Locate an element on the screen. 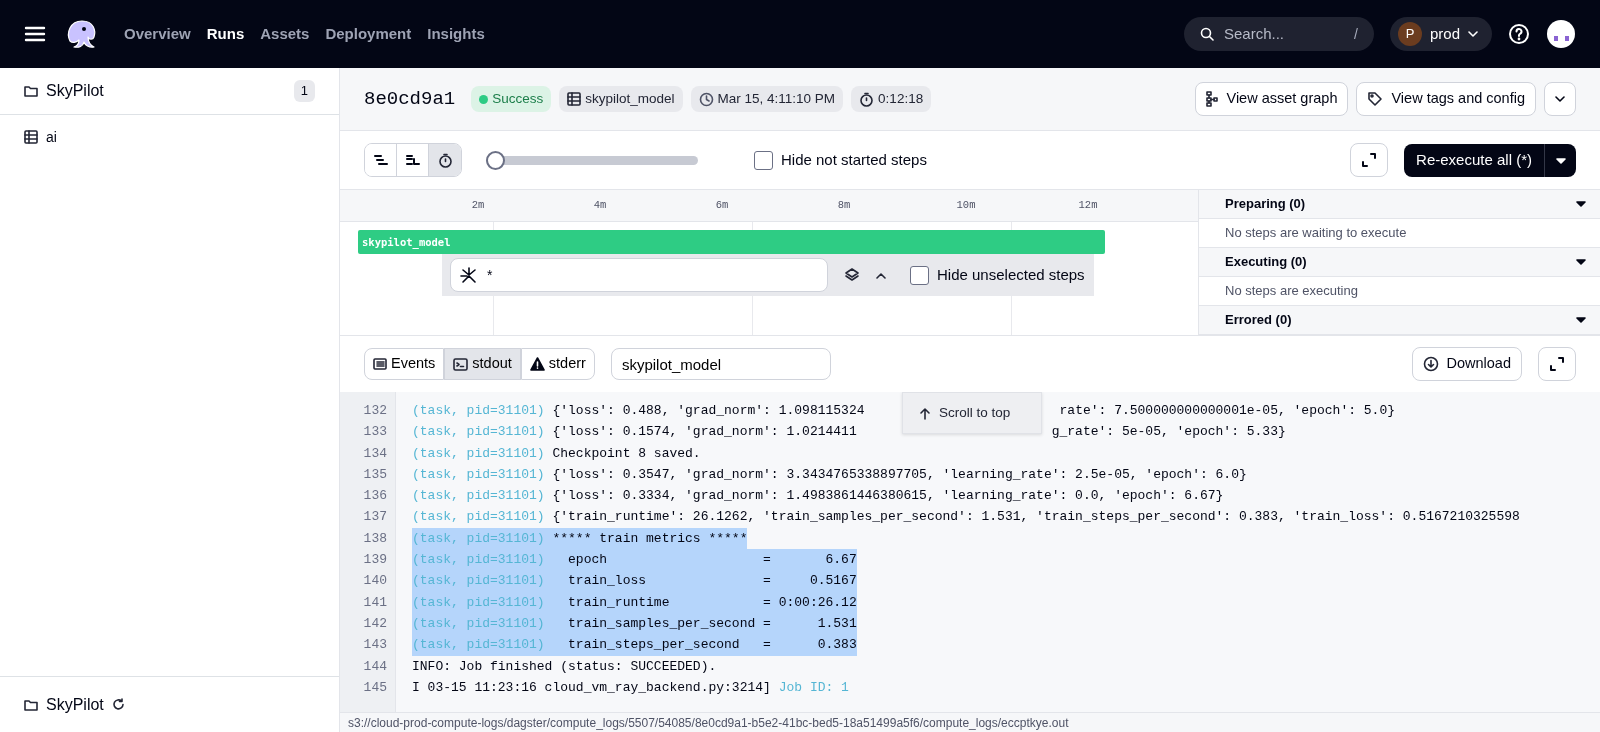  log-line: (task, pid=31101) {'loss': 0.488, 'grad_norm': 1.098115324 is located at coordinates (638, 411).